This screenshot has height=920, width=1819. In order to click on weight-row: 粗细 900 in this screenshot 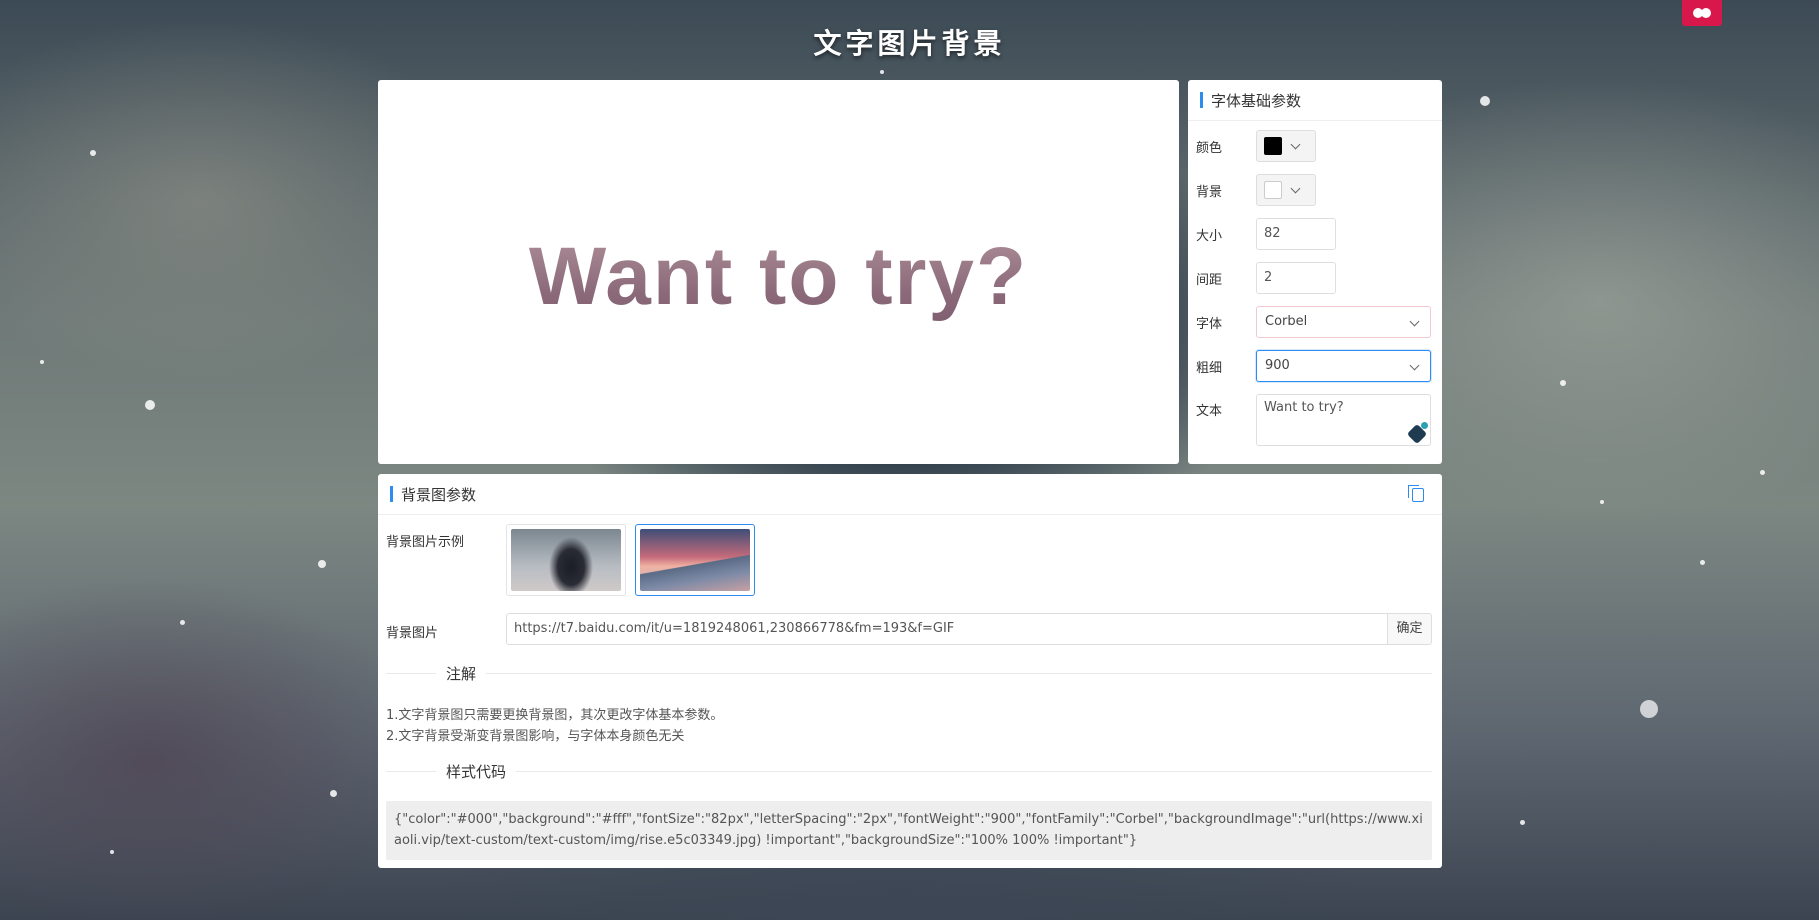, I will do `click(1313, 366)`.